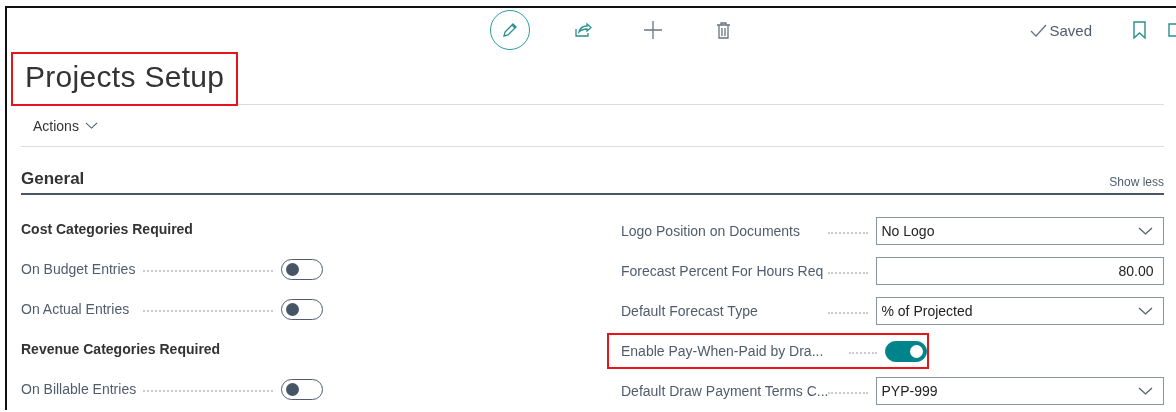  I want to click on pencil-icon, so click(510, 30).